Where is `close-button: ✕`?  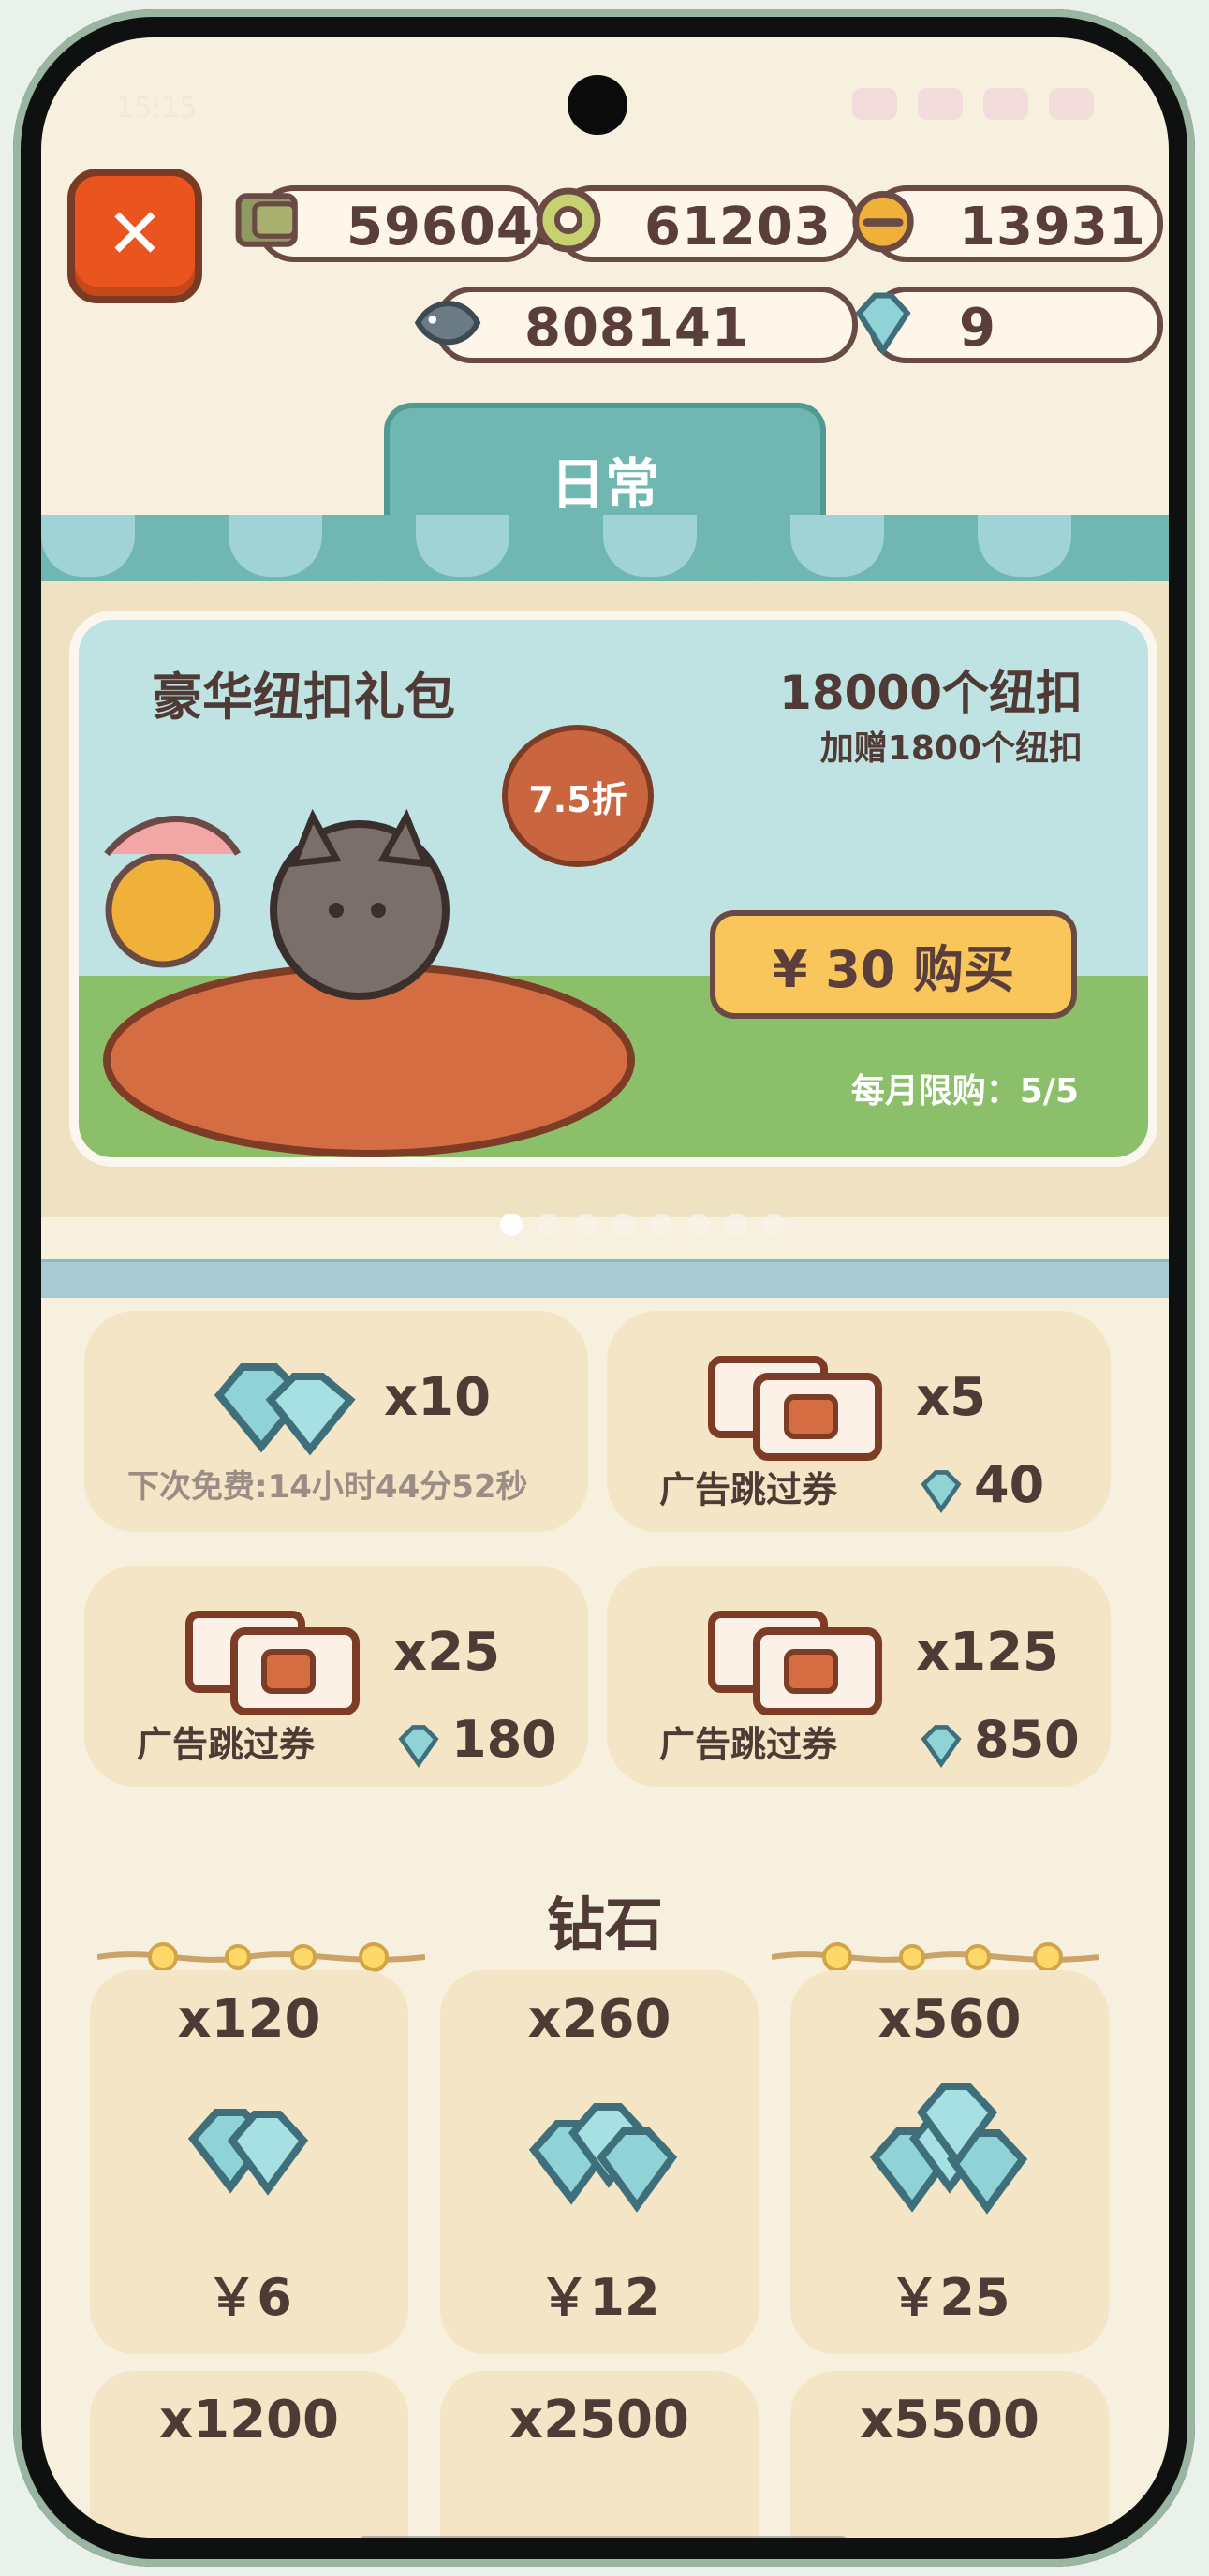 close-button: ✕ is located at coordinates (134, 236).